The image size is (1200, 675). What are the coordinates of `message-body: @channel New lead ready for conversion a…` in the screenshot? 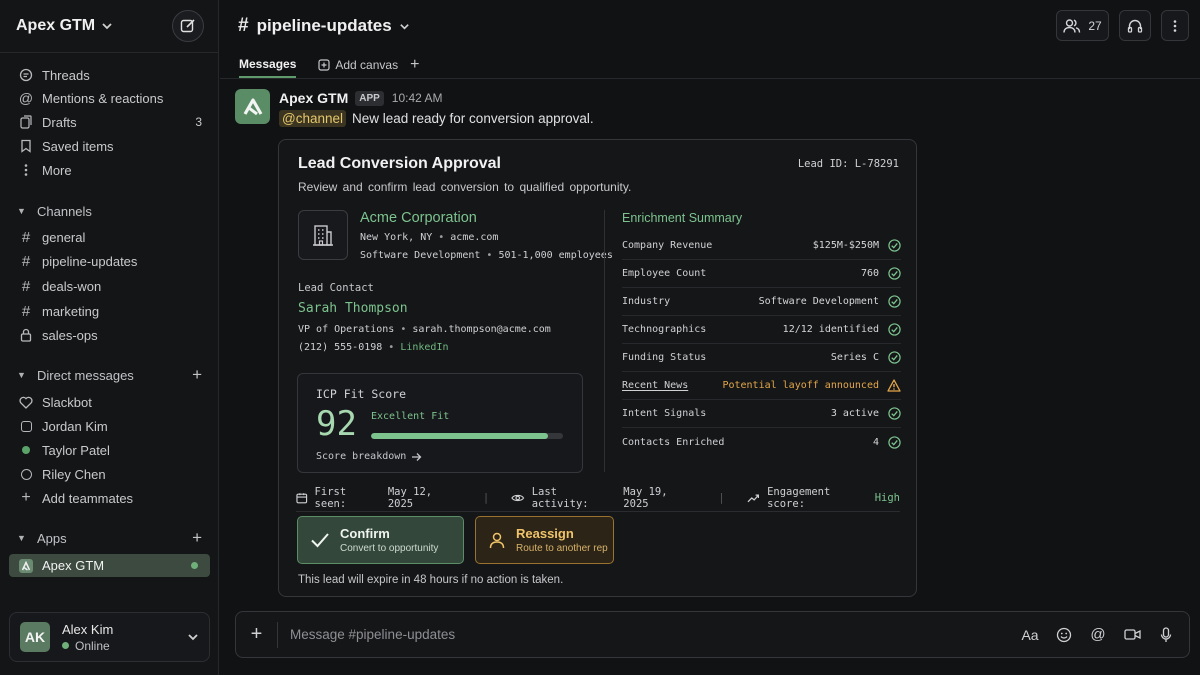 It's located at (436, 118).